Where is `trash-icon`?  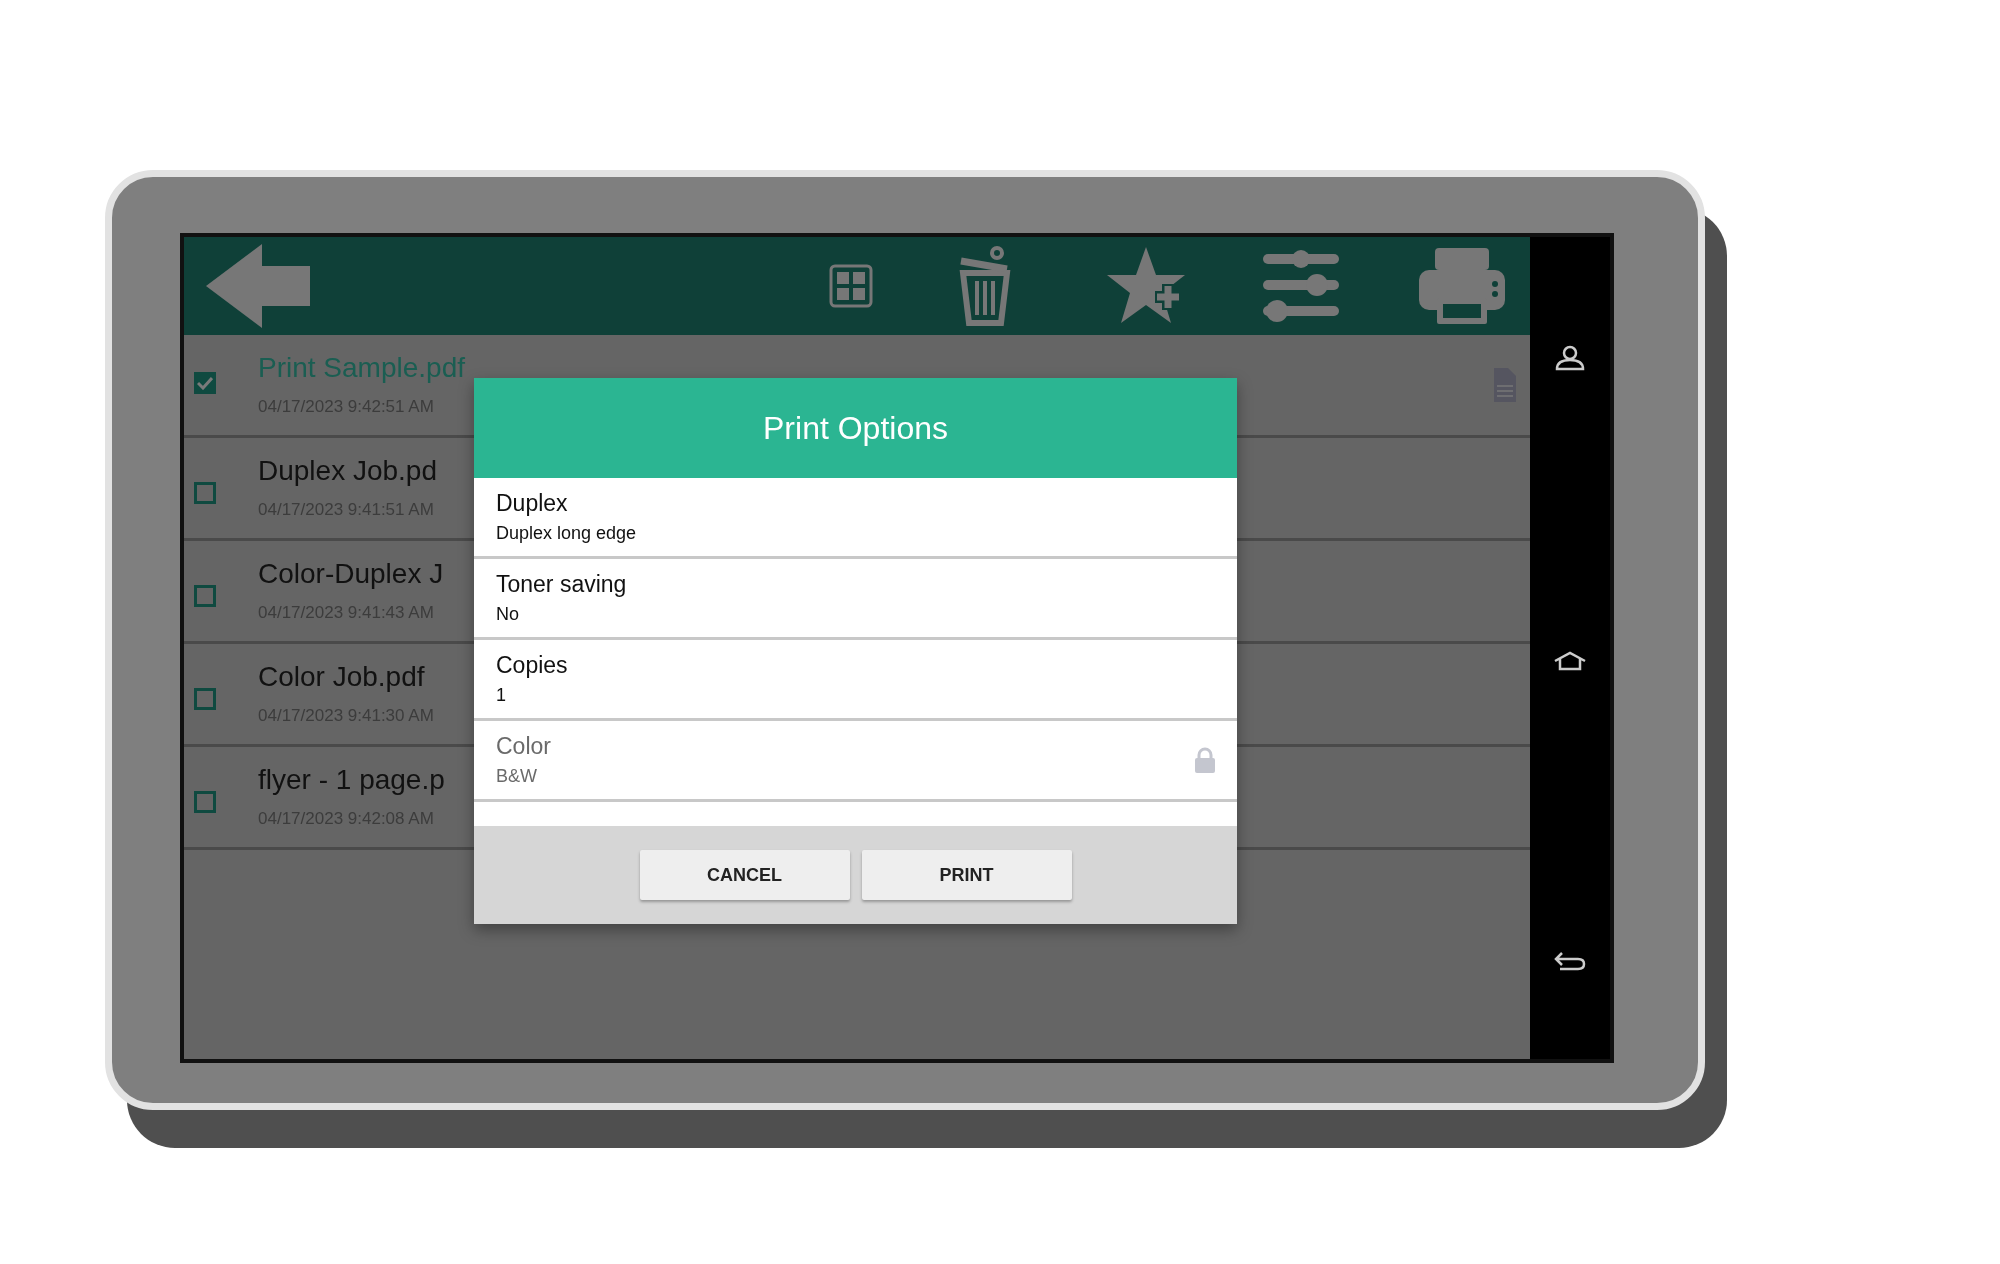 trash-icon is located at coordinates (985, 286).